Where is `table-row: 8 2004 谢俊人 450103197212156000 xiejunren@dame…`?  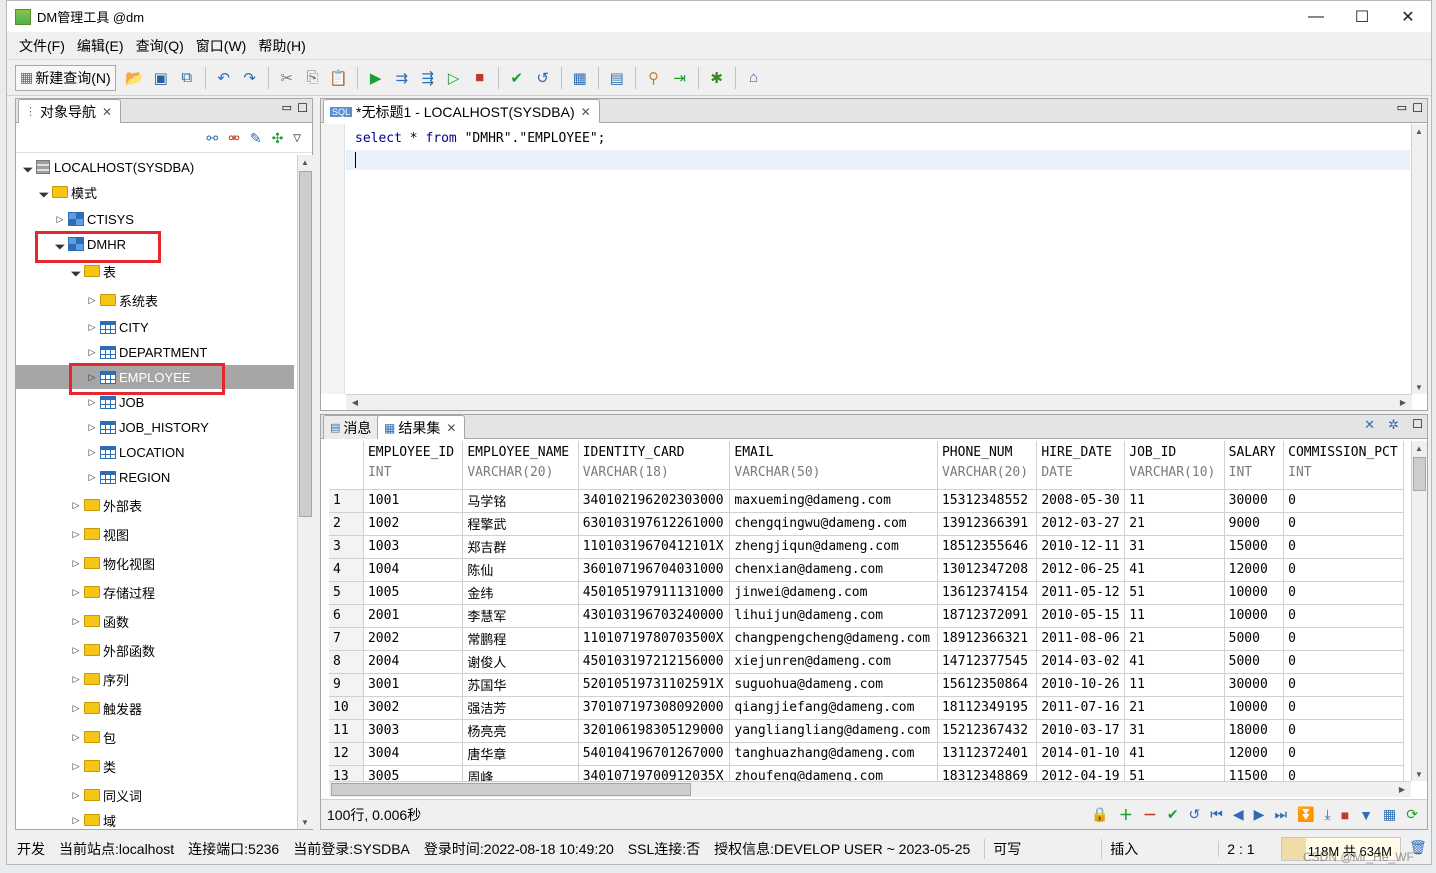
table-row: 8 2004 谢俊人 450103197212156000 xiejunren@dame… is located at coordinates (866, 662).